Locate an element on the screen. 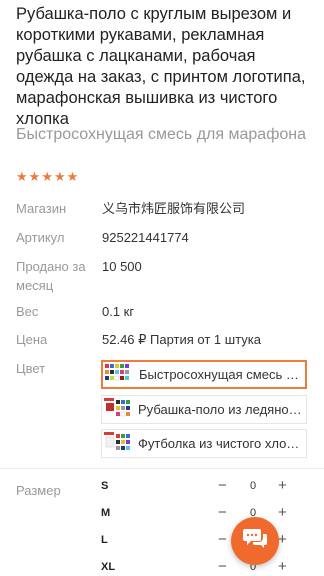 This screenshot has height=576, width=324. variant-label: Рубашка-поло из ледяного шелка is located at coordinates (222, 409).